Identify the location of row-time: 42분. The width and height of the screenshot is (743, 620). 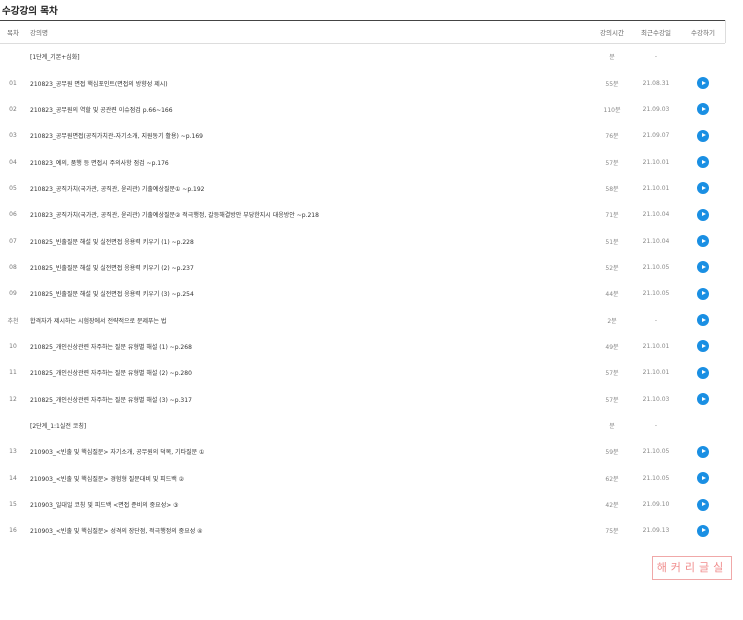
(612, 506).